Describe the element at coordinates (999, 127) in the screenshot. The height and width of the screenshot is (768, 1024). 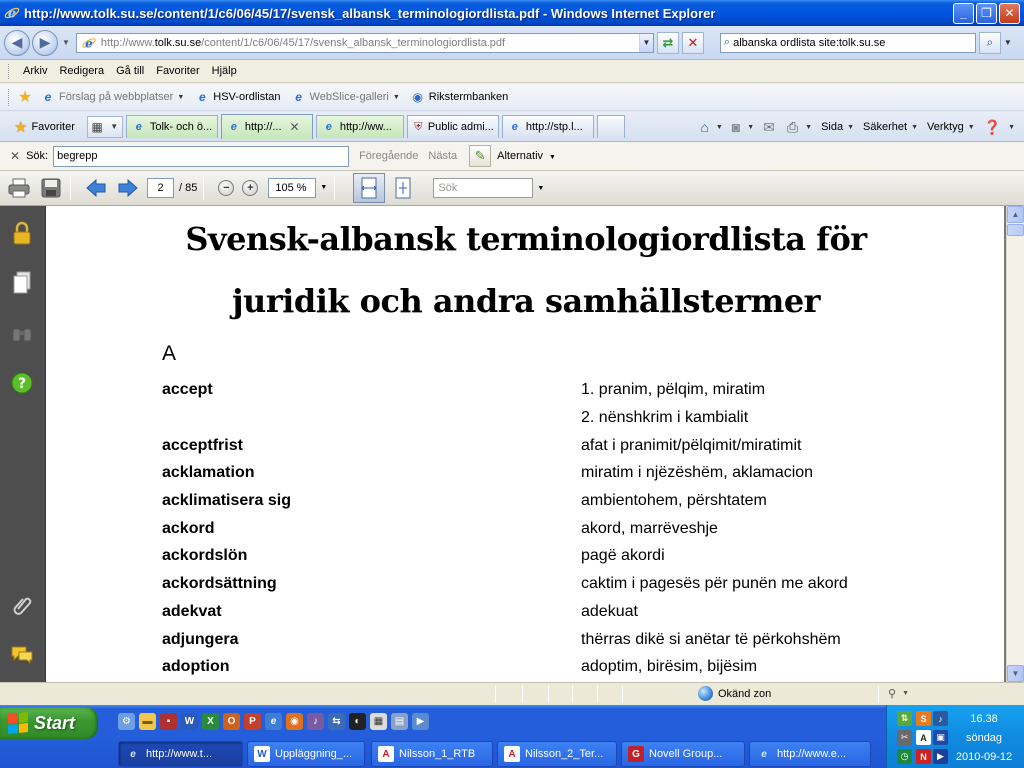
I see `help-button: ❓ ▼` at that location.